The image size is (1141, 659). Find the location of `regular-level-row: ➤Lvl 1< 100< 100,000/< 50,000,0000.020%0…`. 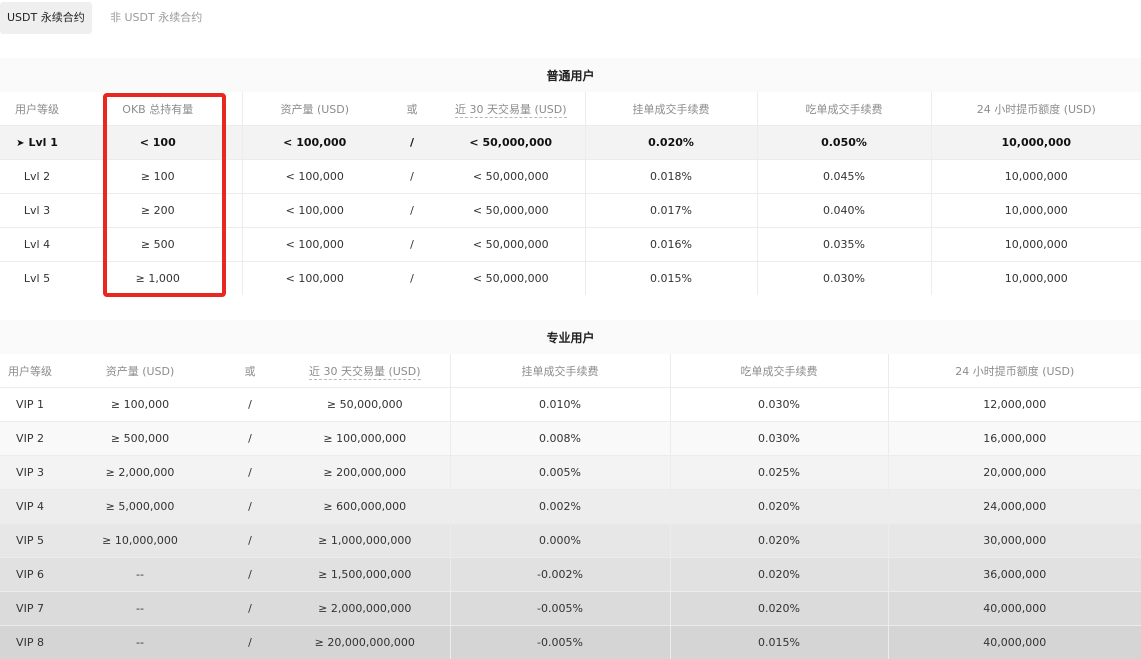

regular-level-row: ➤Lvl 1< 100< 100,000/< 50,000,0000.020%0… is located at coordinates (570, 143).